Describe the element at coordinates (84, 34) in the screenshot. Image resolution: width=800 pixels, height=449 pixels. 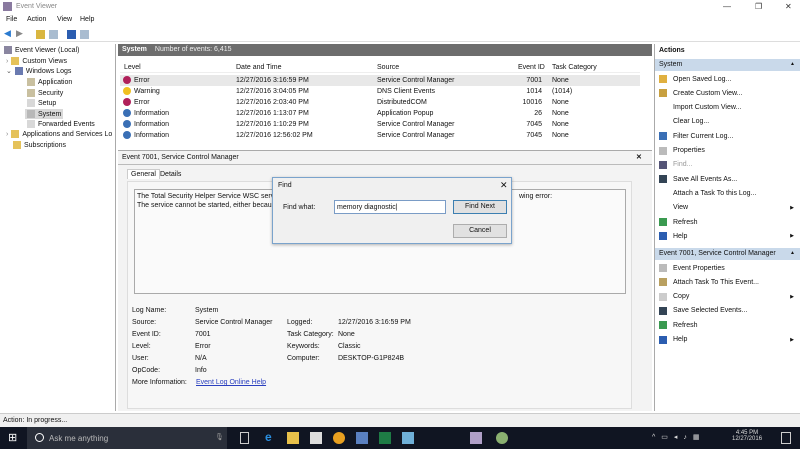
I see `action-pane-icon` at that location.